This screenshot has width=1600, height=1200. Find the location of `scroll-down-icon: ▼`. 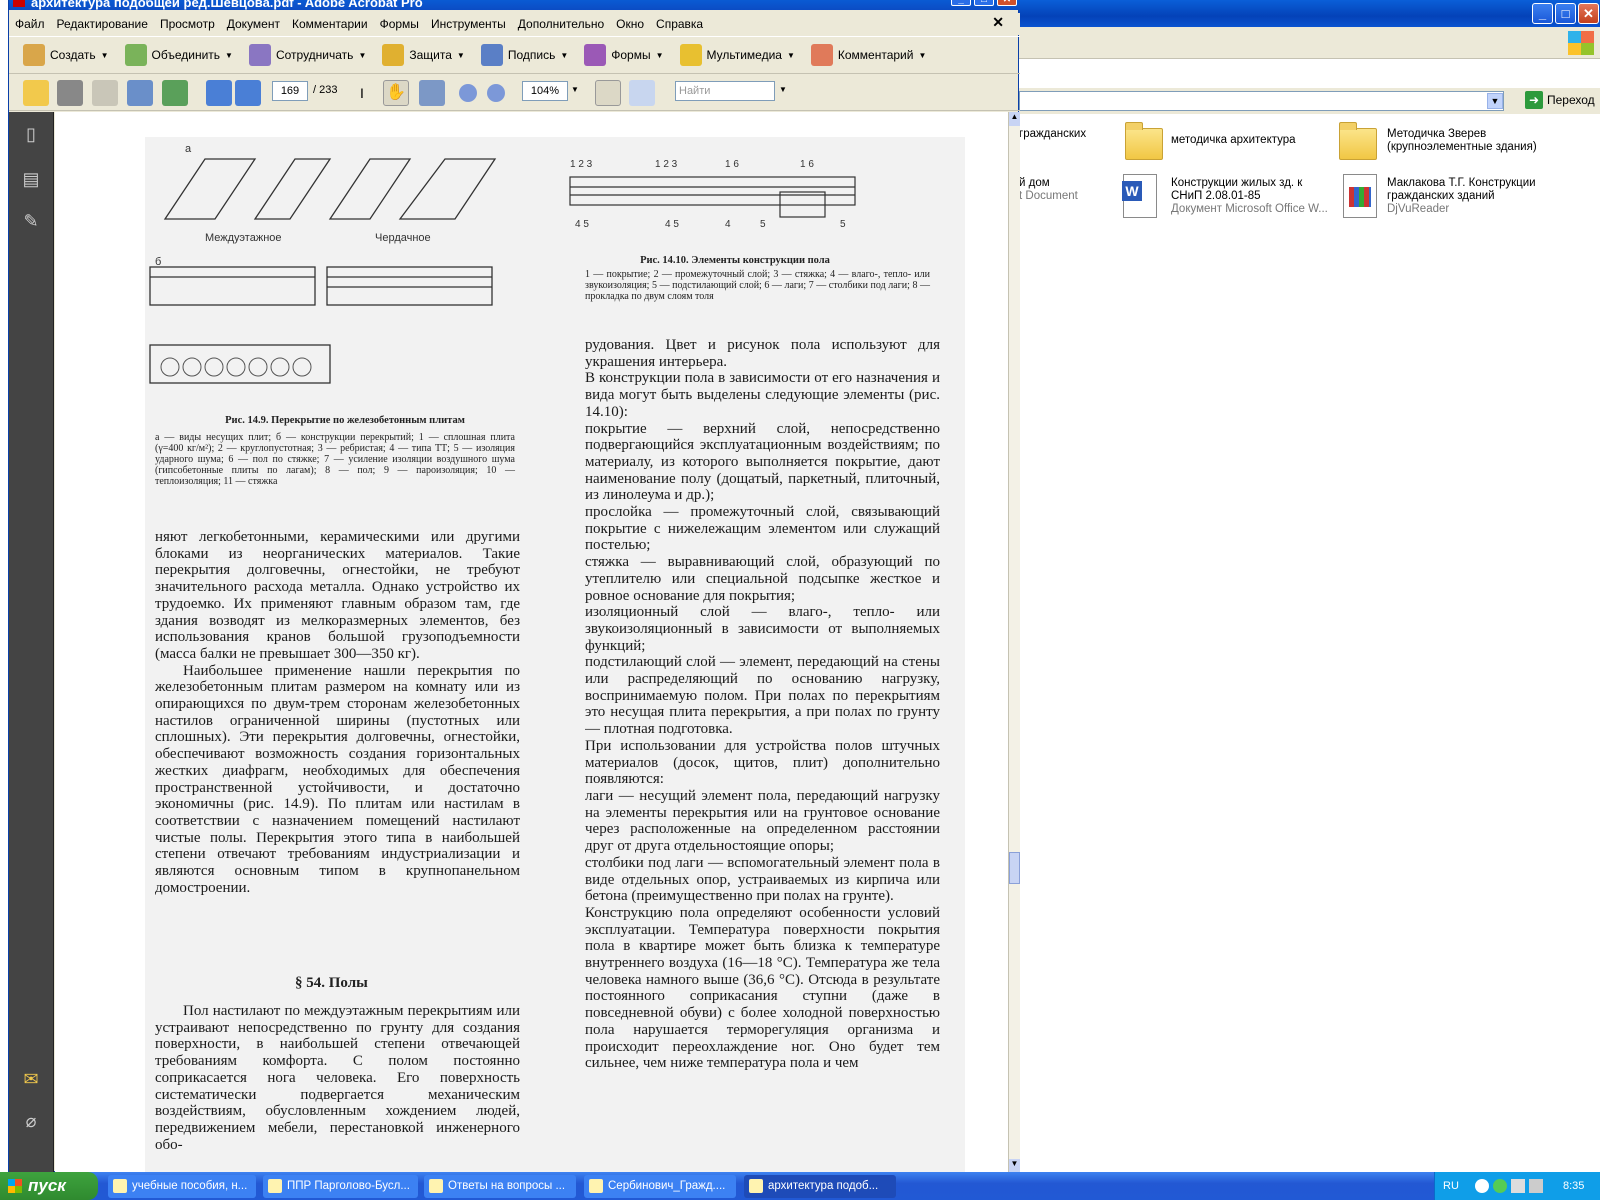

scroll-down-icon: ▼ is located at coordinates (1014, 1166).